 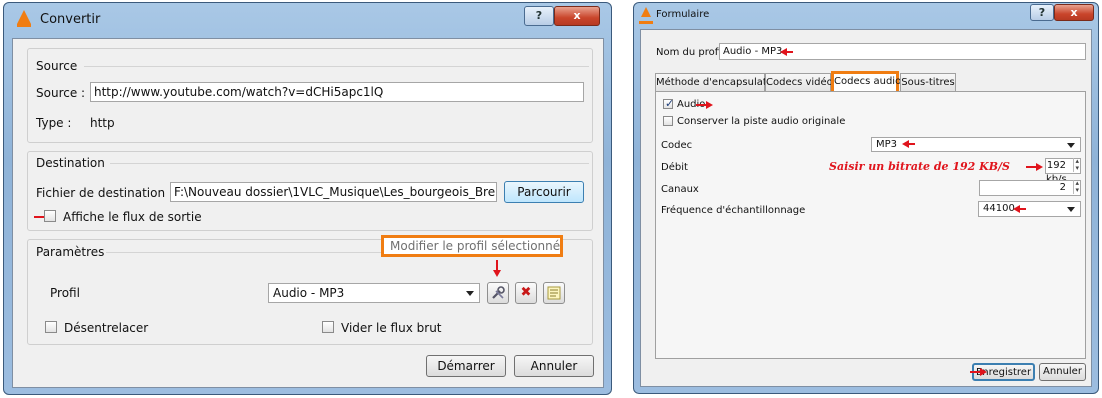 I want to click on audio-checkbox, so click(x=668, y=103).